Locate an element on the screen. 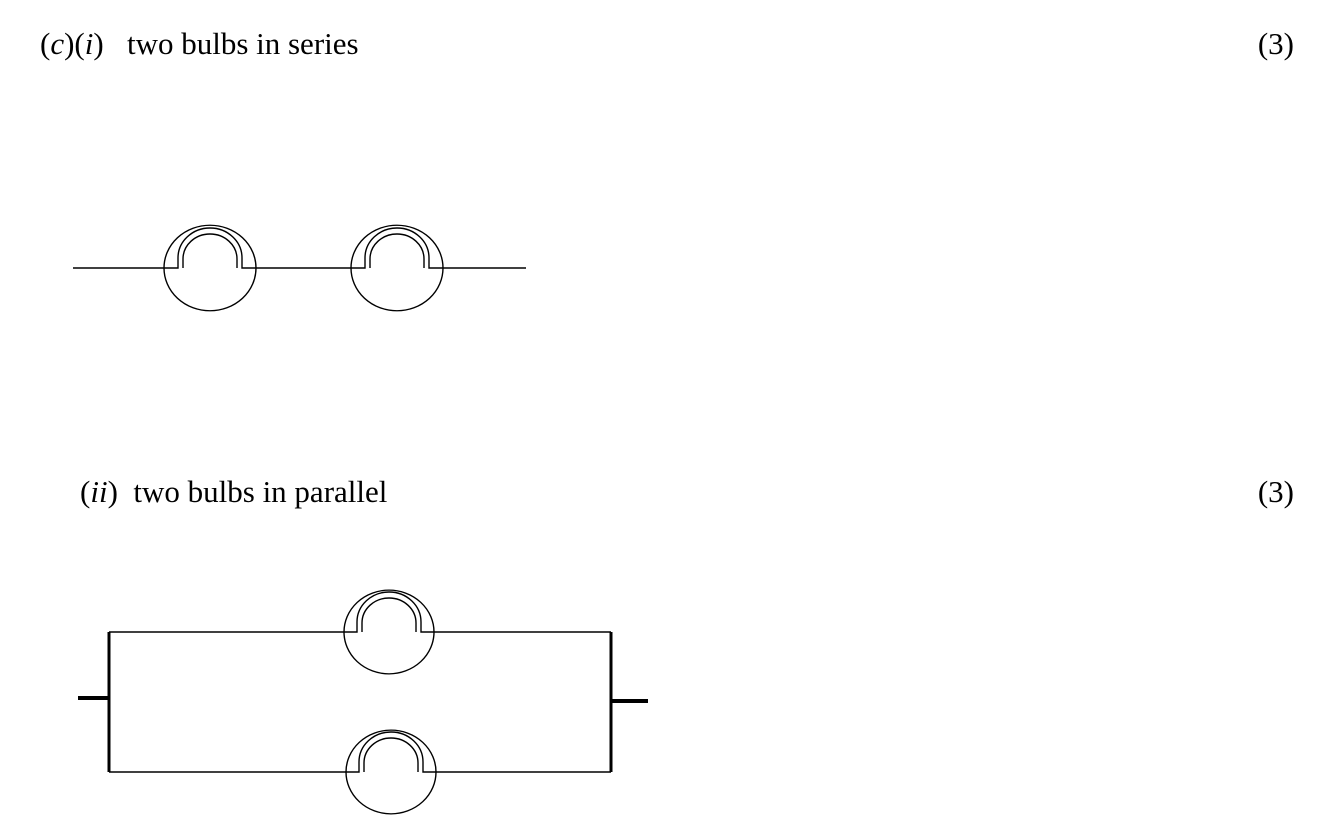  parallel-bulb-bottom is located at coordinates (391, 772).